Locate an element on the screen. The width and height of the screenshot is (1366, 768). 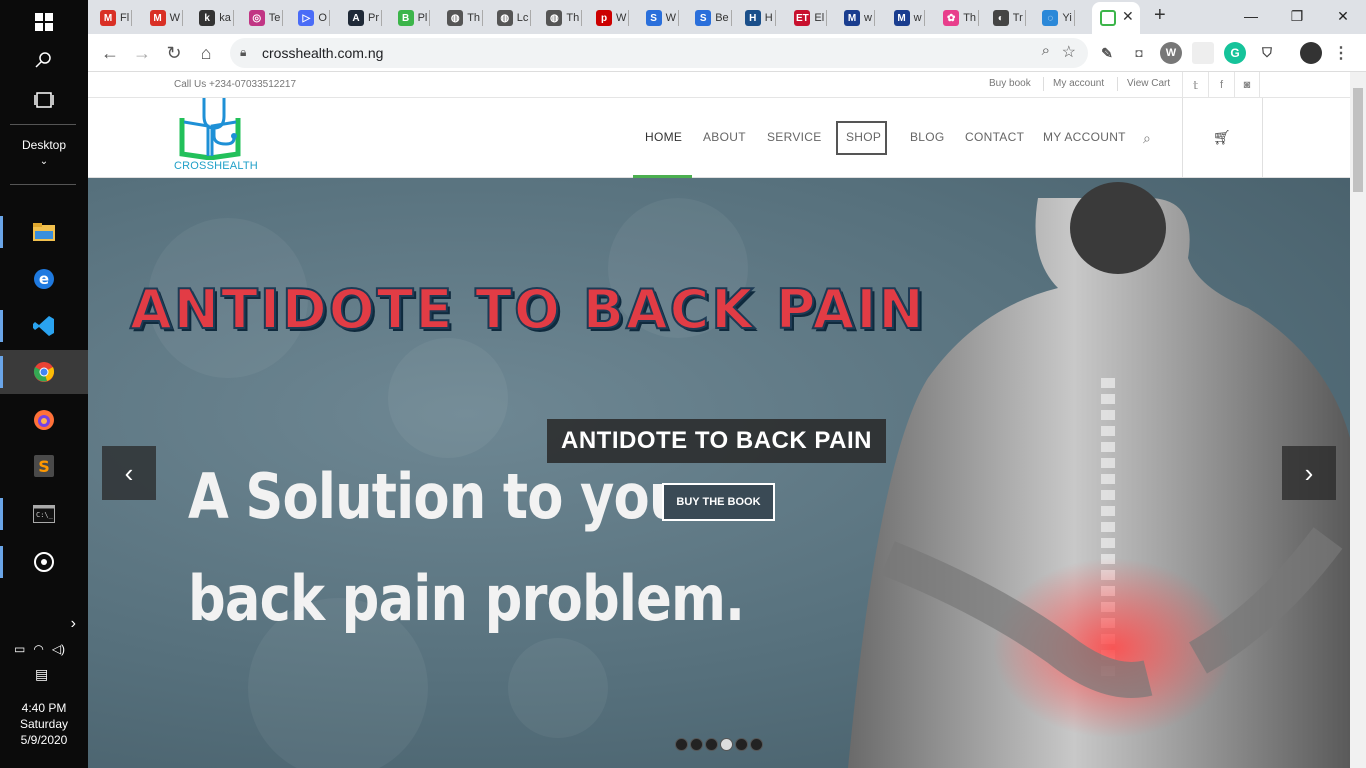
desktop-label: Desktop is located at coordinates (44, 145).